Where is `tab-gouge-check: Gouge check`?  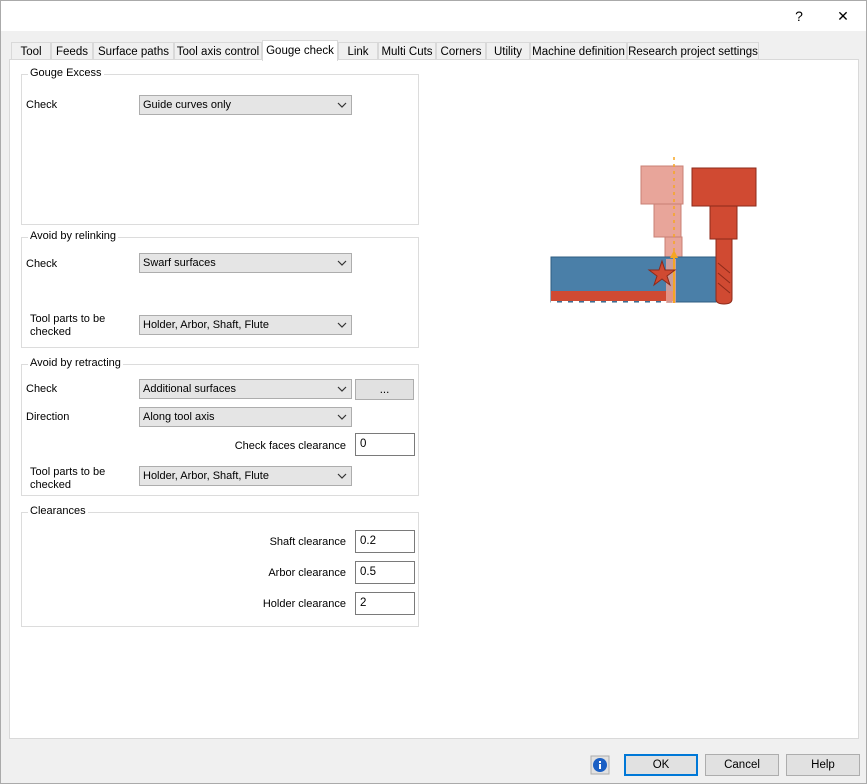
tab-gouge-check: Gouge check is located at coordinates (300, 50).